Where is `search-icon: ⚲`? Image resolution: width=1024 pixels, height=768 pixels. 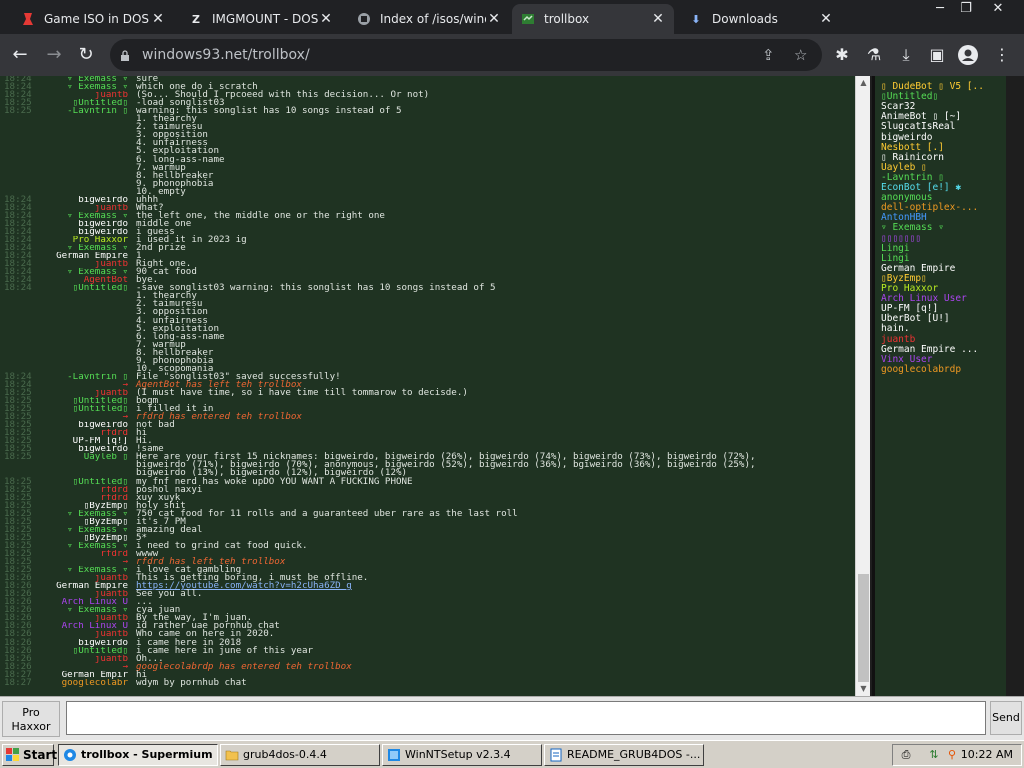 search-icon: ⚲ is located at coordinates (952, 755).